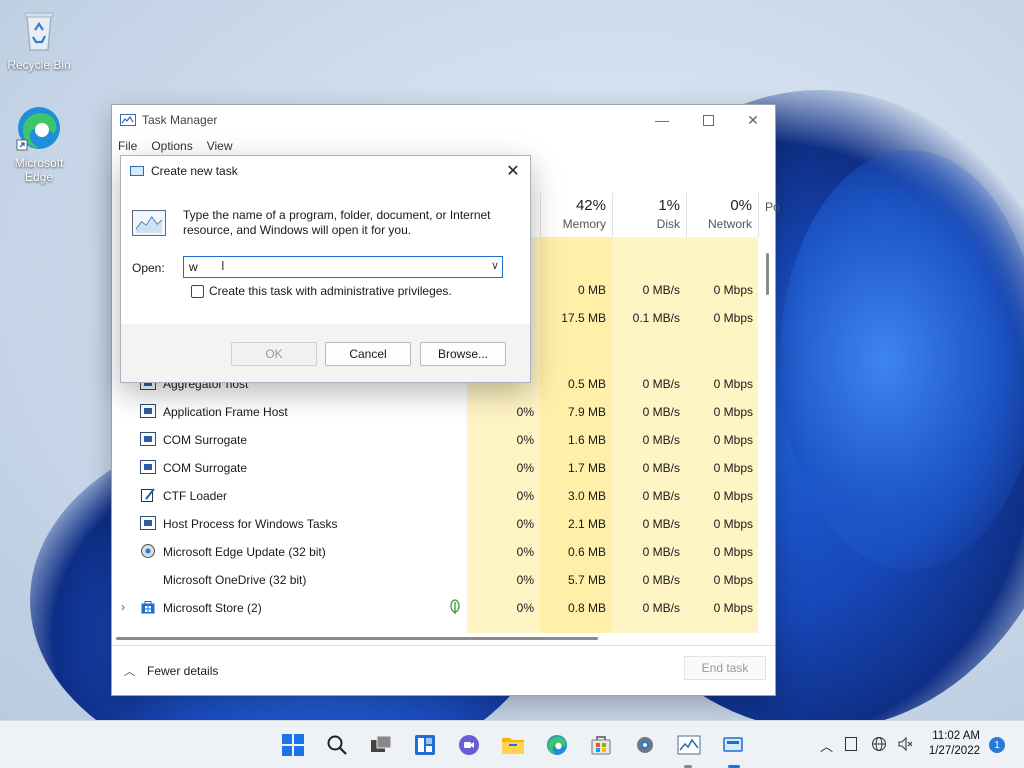 The image size is (1024, 768). Describe the element at coordinates (725, 668) in the screenshot. I see `end-task-button: End task` at that location.